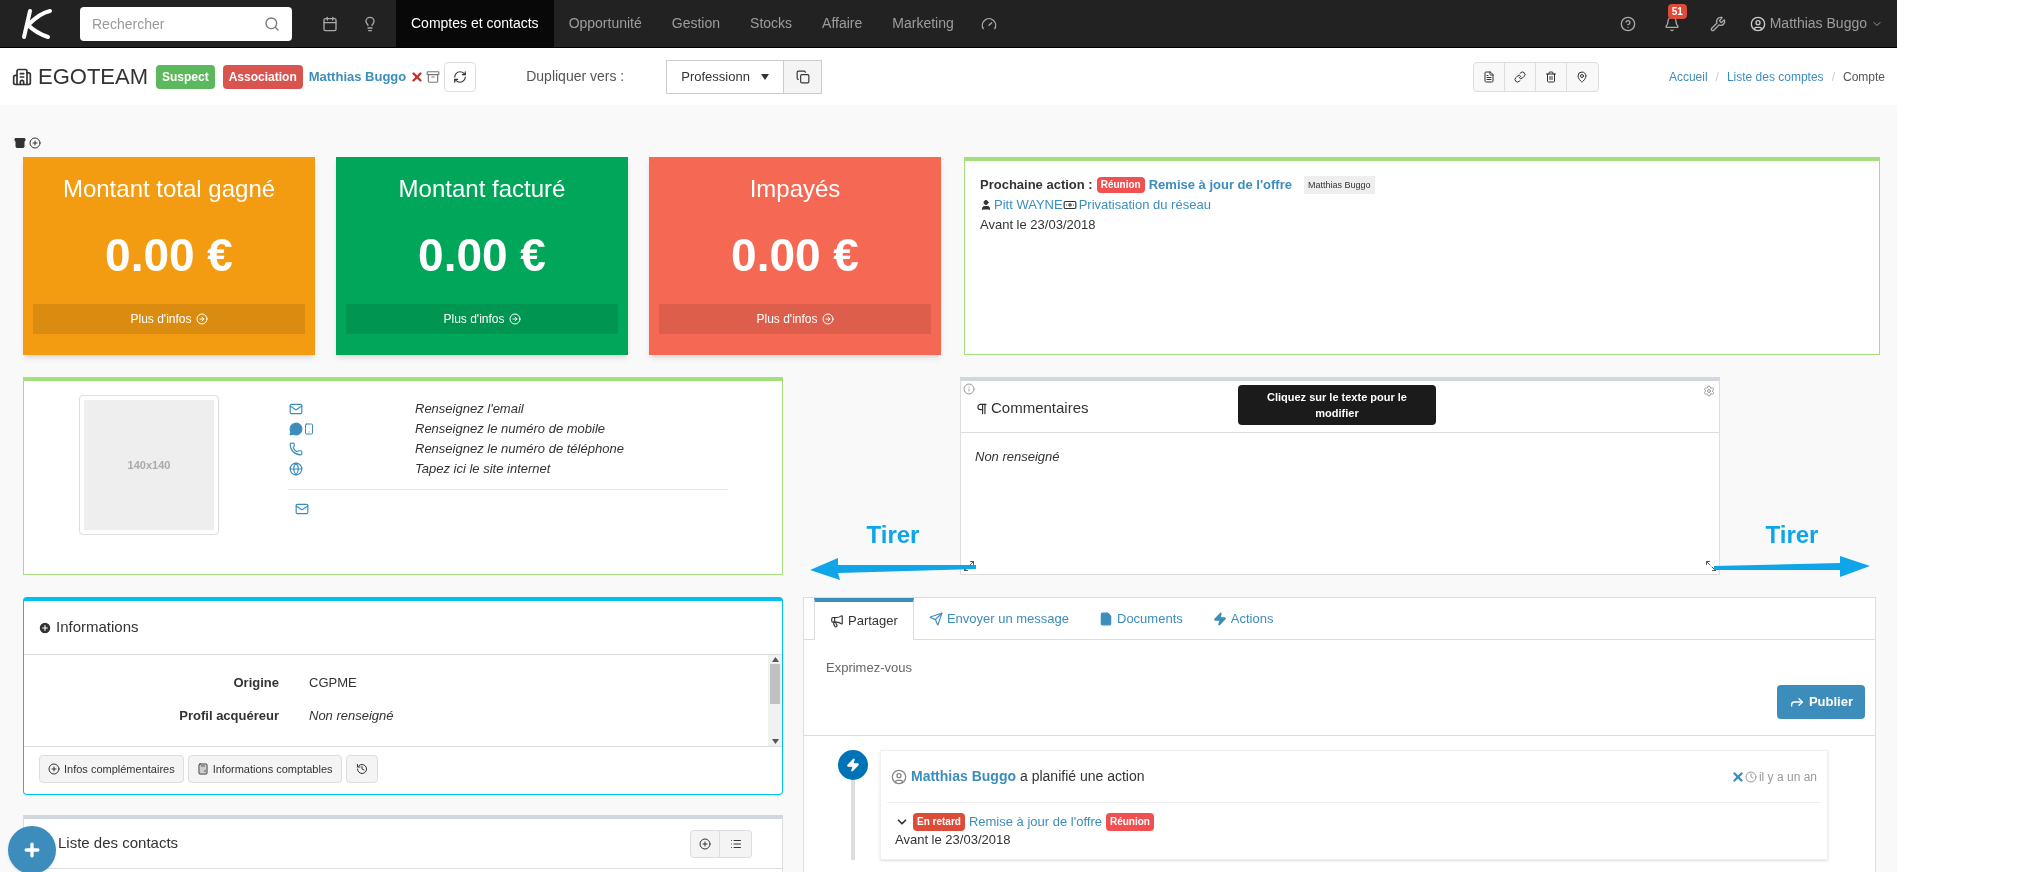 This screenshot has width=2019, height=872. Describe the element at coordinates (519, 449) in the screenshot. I see `contact-field: Renseignez le numéro de téléphone` at that location.